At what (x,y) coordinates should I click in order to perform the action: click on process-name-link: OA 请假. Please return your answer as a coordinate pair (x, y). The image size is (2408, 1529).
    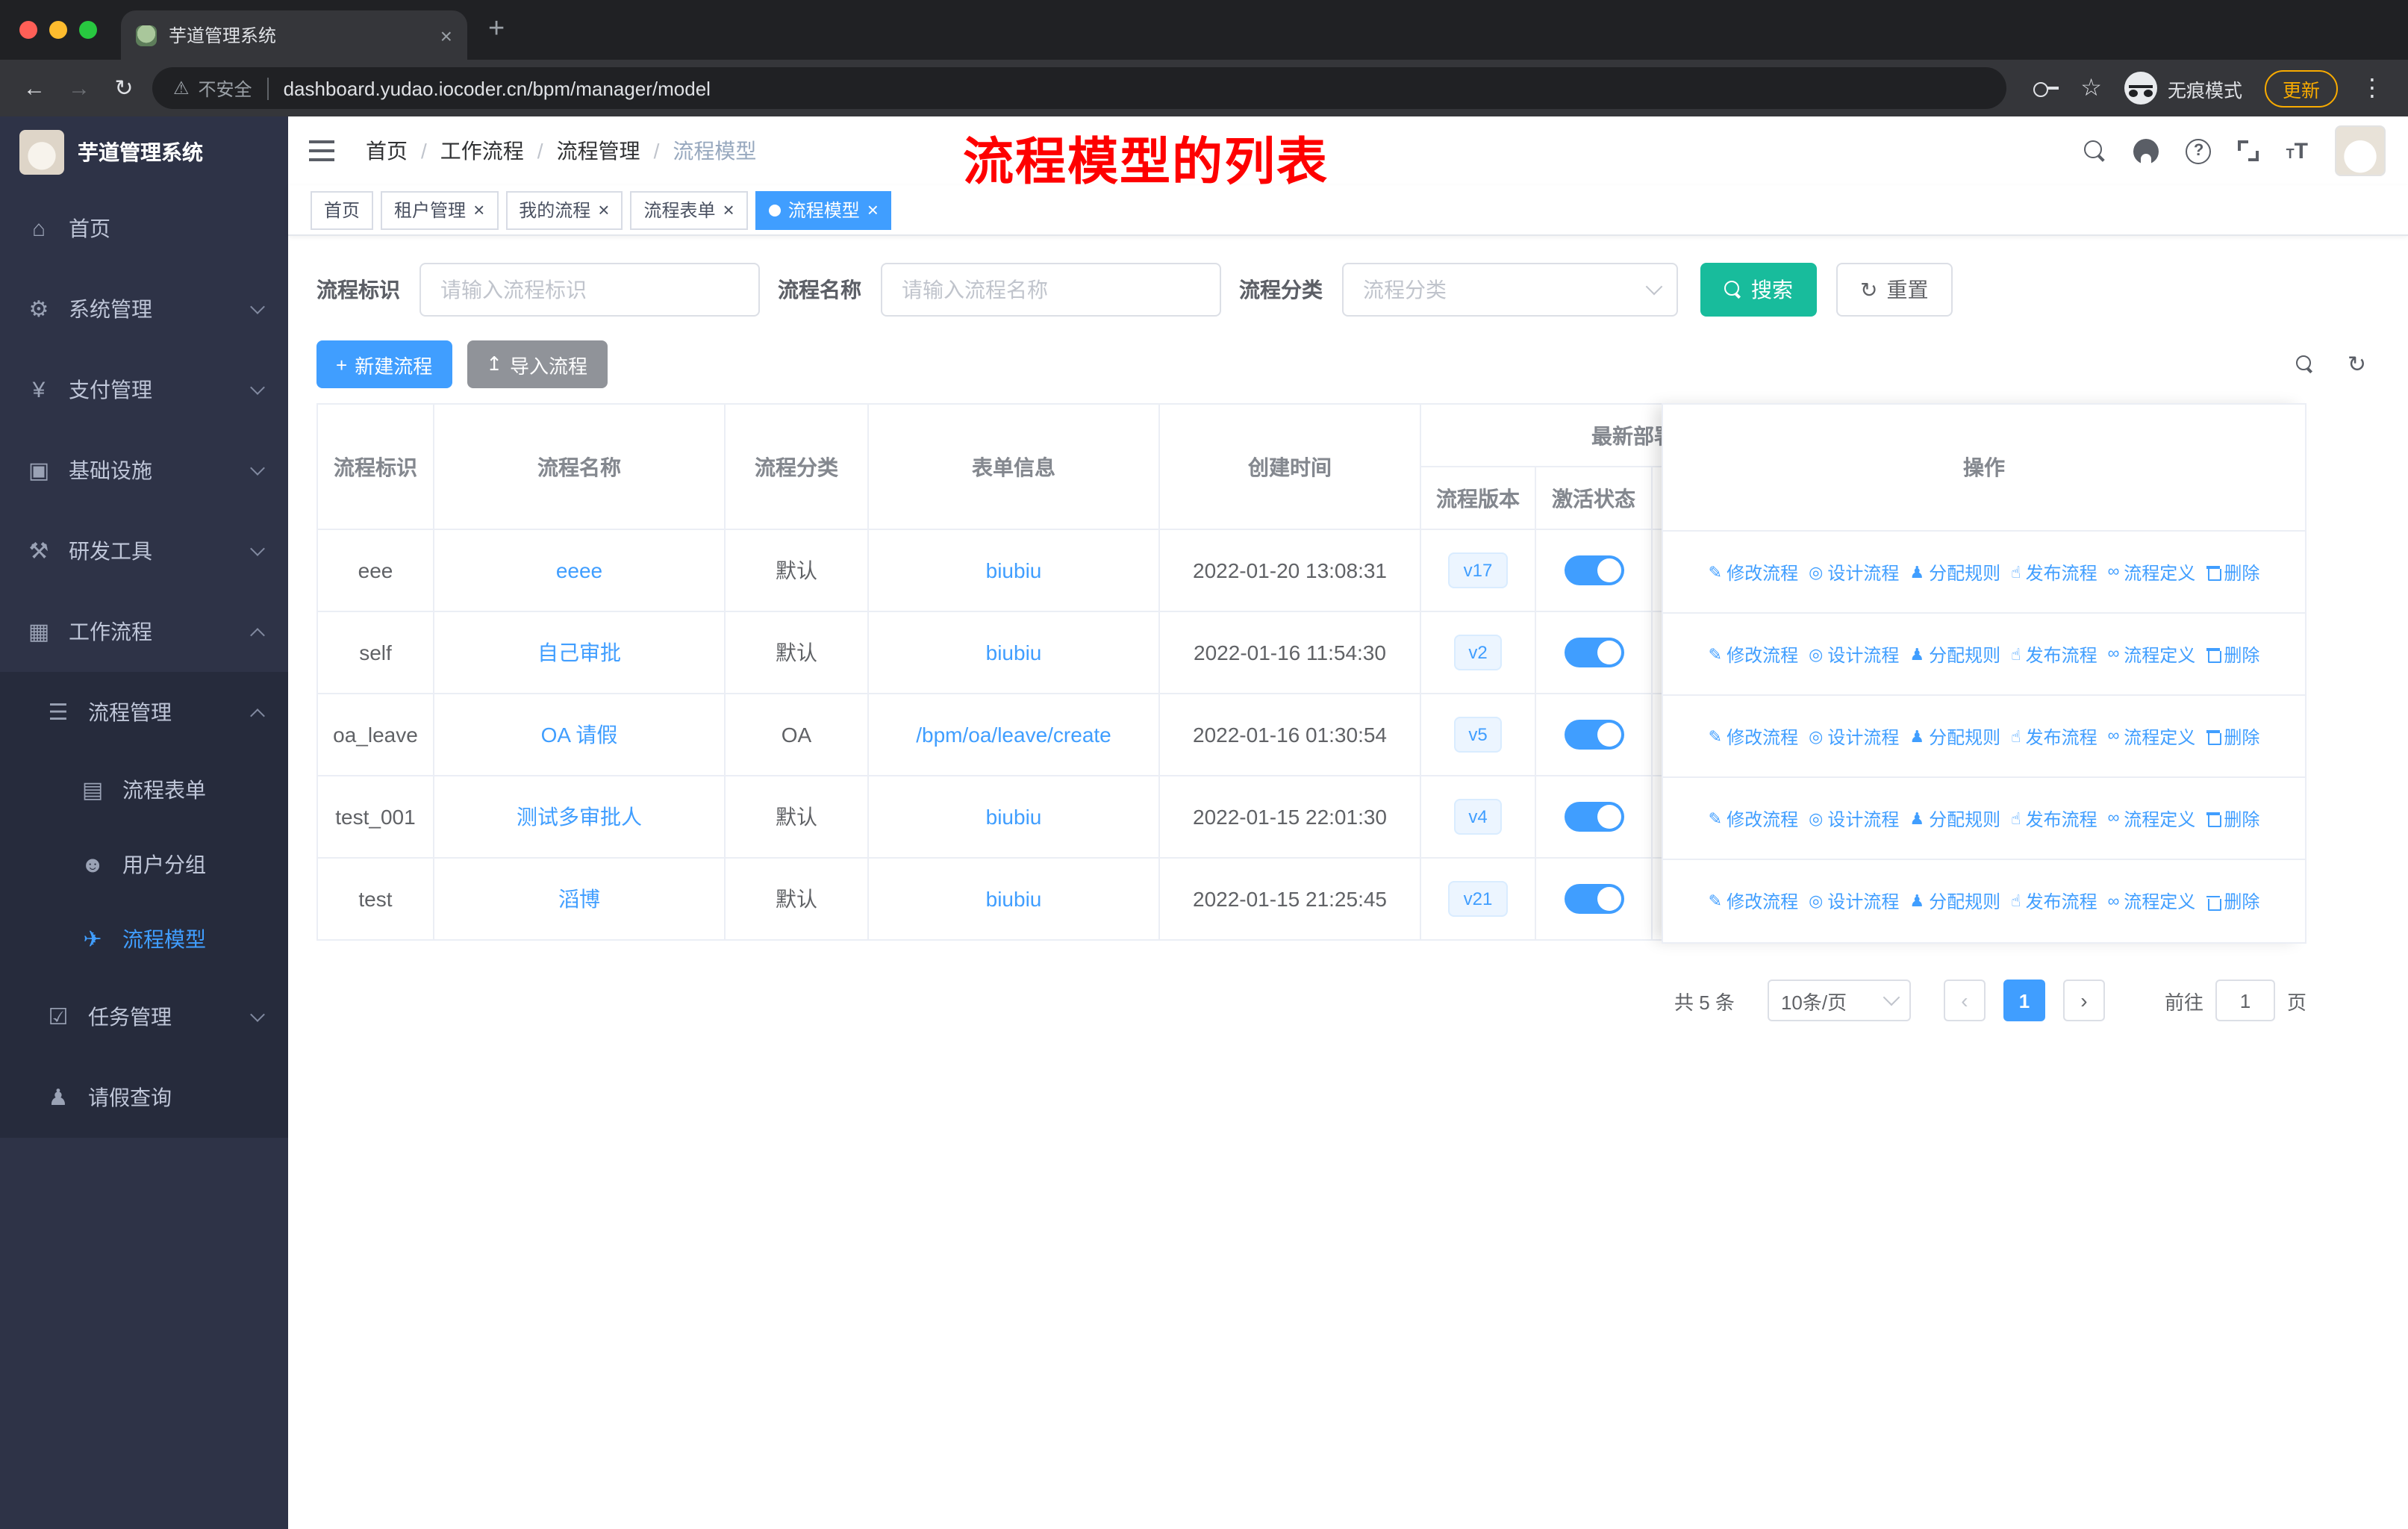
    Looking at the image, I should click on (579, 735).